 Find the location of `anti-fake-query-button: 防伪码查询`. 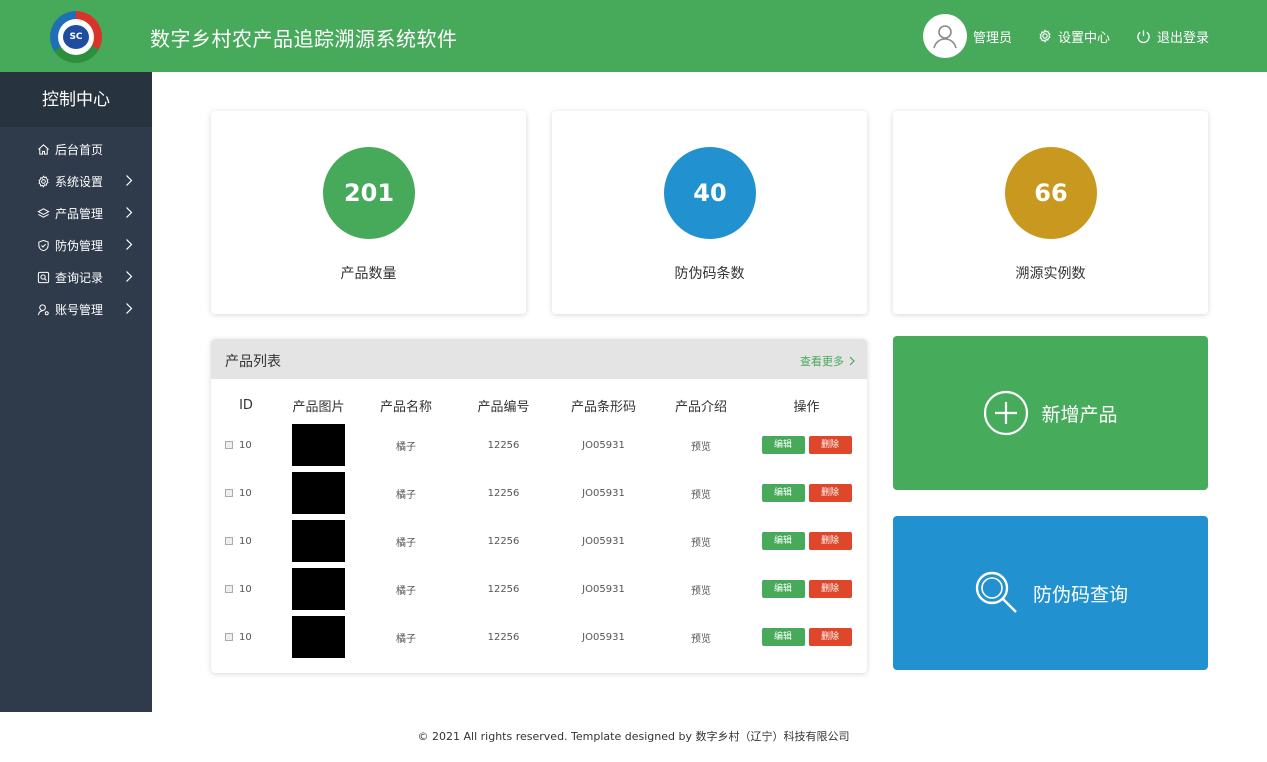

anti-fake-query-button: 防伪码查询 is located at coordinates (1050, 593).